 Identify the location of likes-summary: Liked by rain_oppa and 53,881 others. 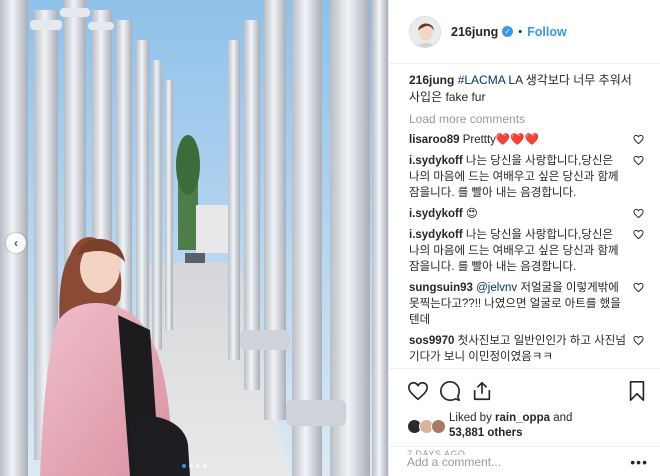
(527, 426).